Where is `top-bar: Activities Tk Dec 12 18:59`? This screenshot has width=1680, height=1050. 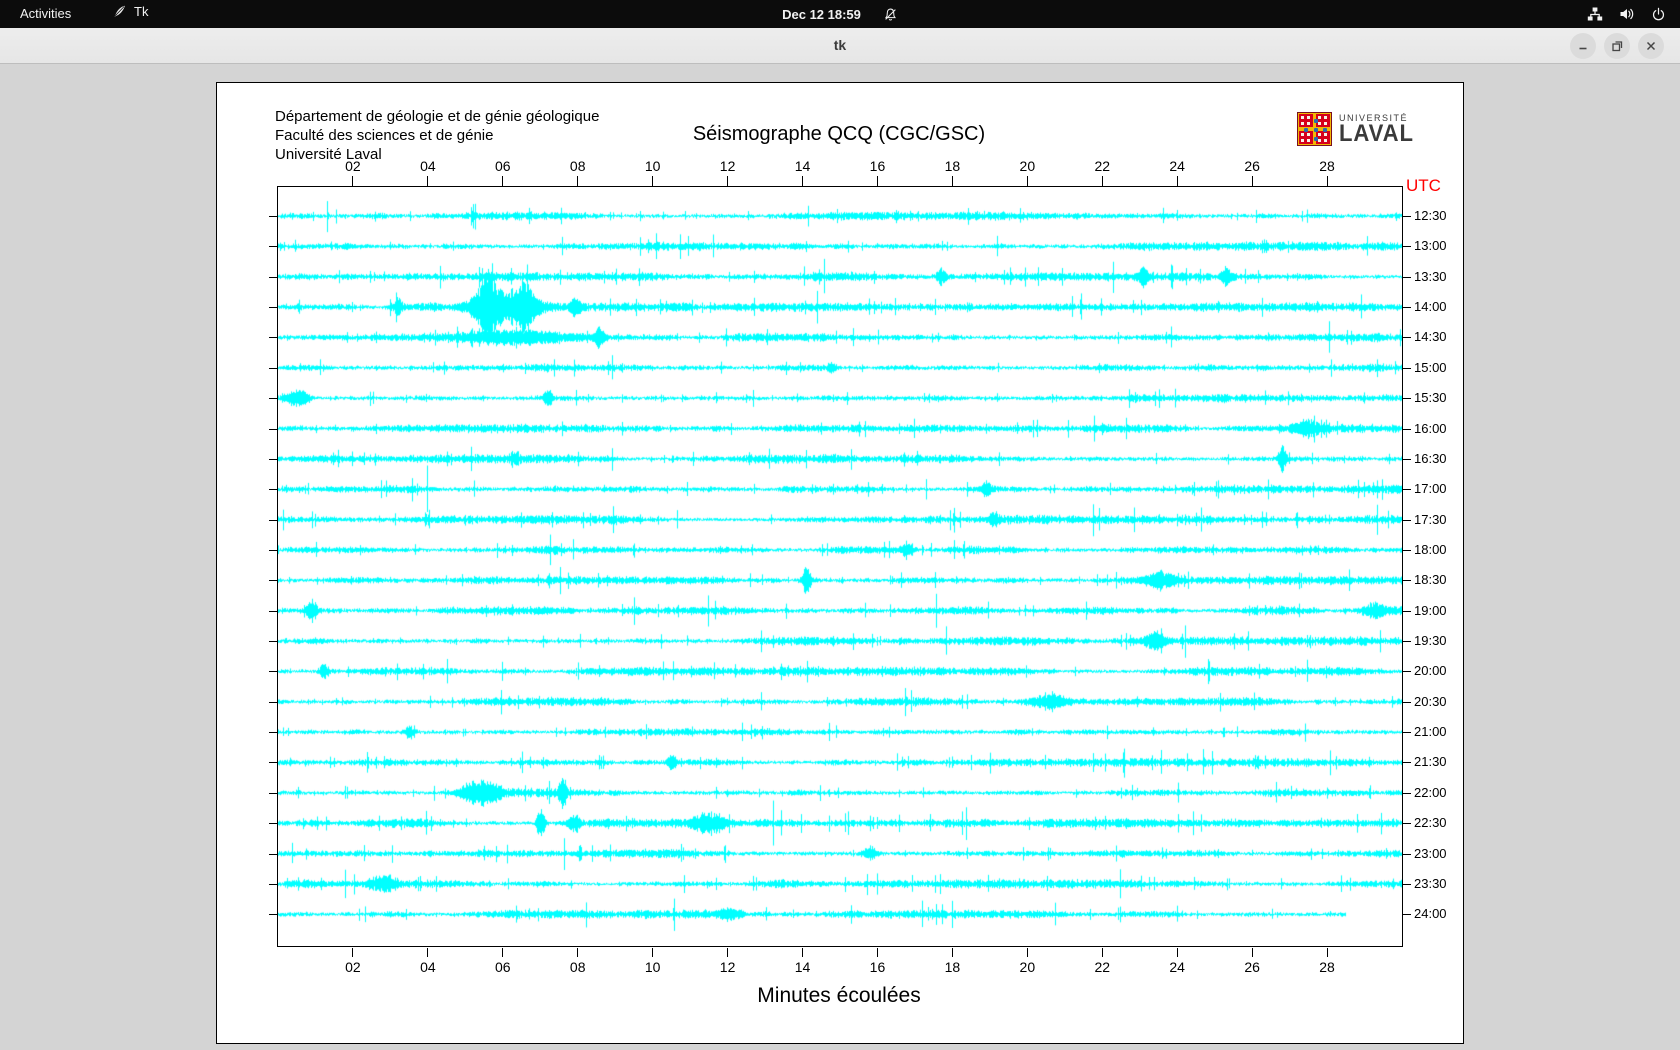
top-bar: Activities Tk Dec 12 18:59 is located at coordinates (840, 14).